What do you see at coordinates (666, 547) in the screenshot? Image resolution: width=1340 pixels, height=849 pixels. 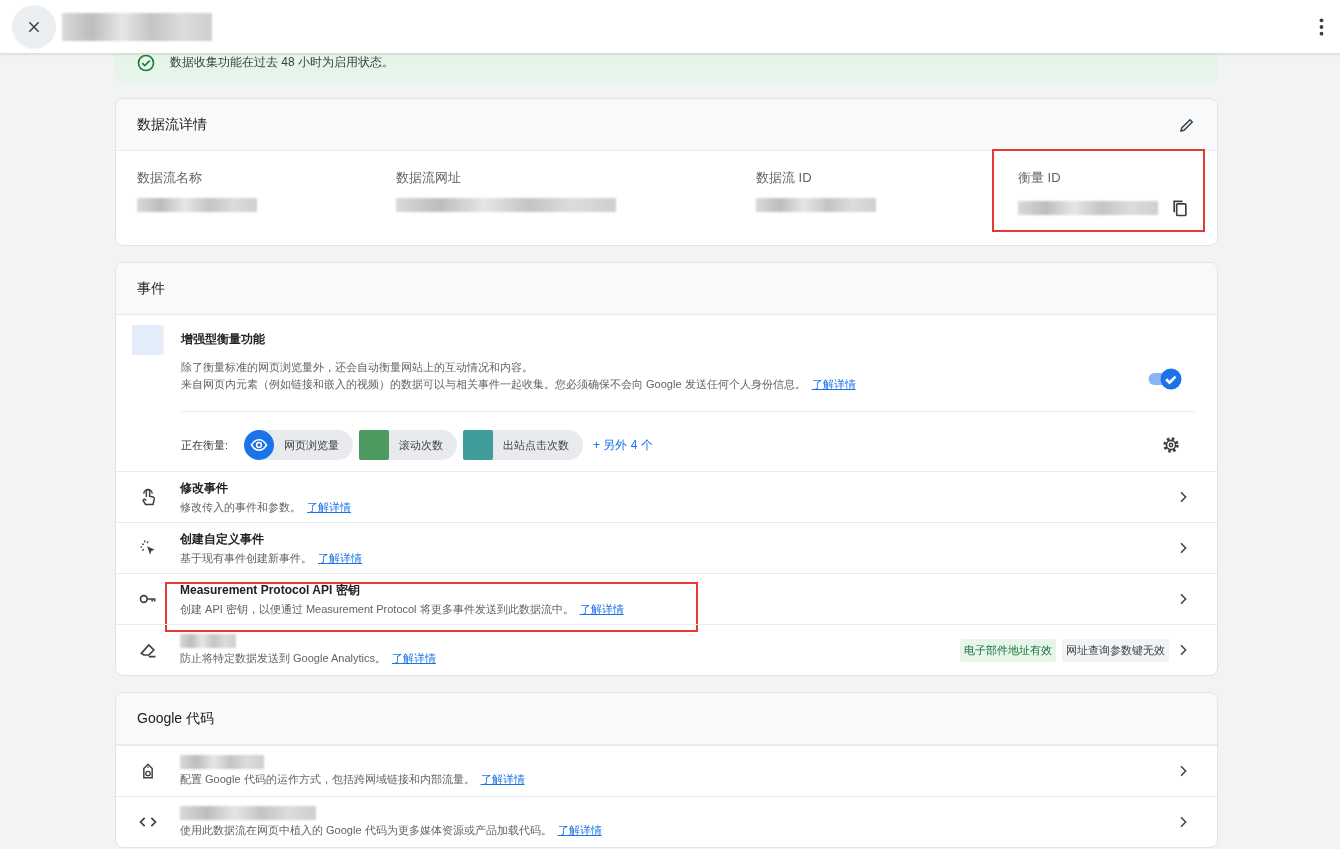 I see `list-row: 创建自定义事件 基于现有事件创建新事件。 了解详情` at bounding box center [666, 547].